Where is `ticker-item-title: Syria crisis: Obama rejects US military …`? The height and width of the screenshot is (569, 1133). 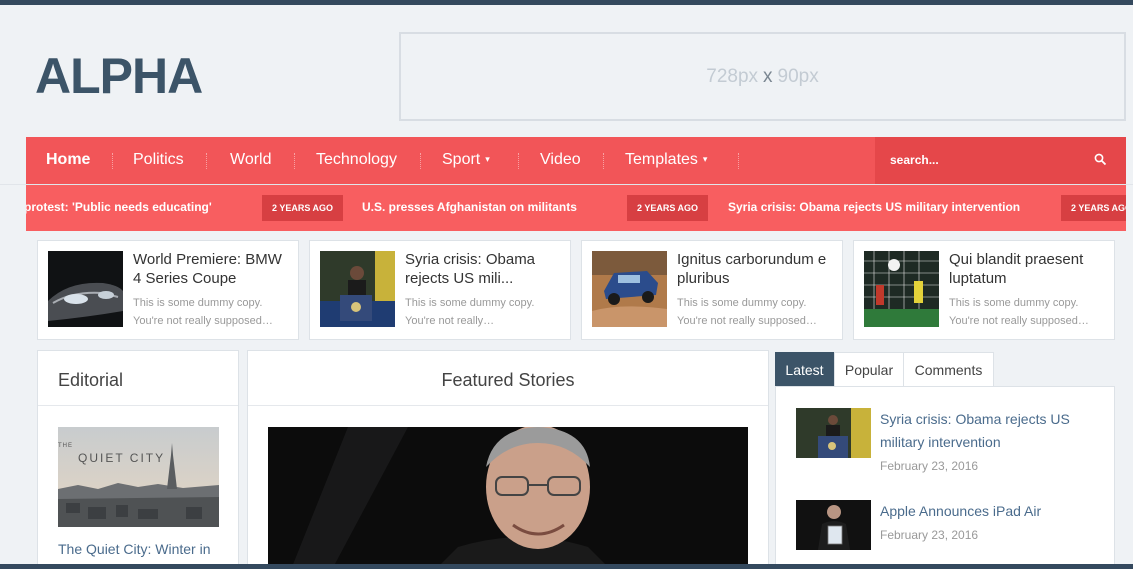
ticker-item-title: Syria crisis: Obama rejects US military … is located at coordinates (874, 207).